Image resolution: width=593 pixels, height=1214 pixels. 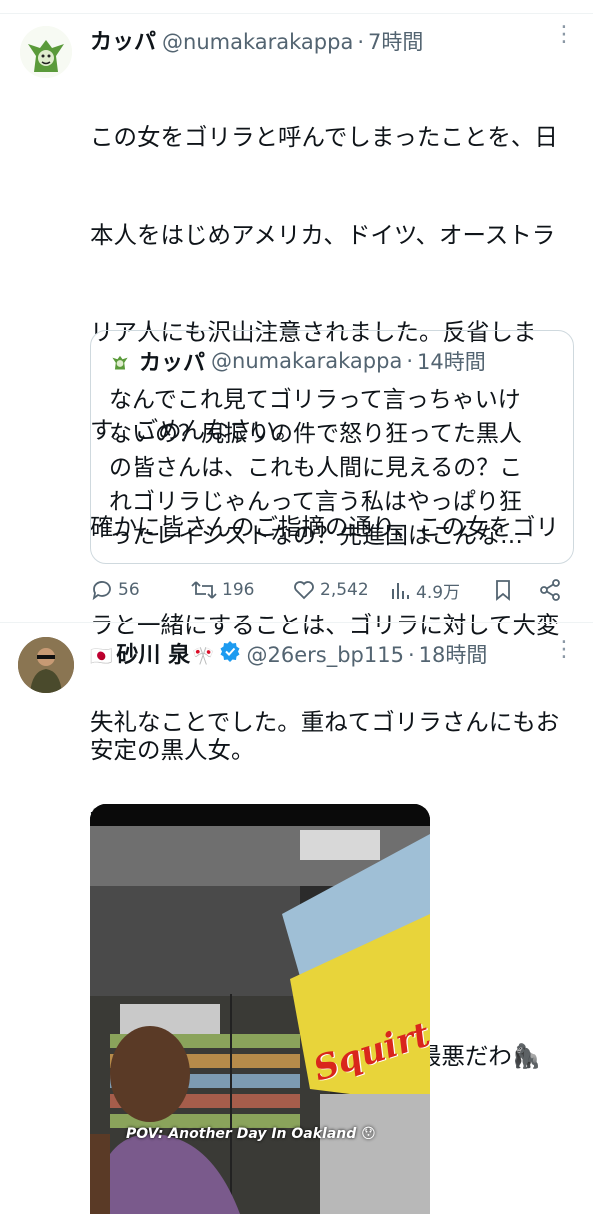 I want to click on quote-header: カッパ @numakarakappa · 14時間, so click(x=297, y=361).